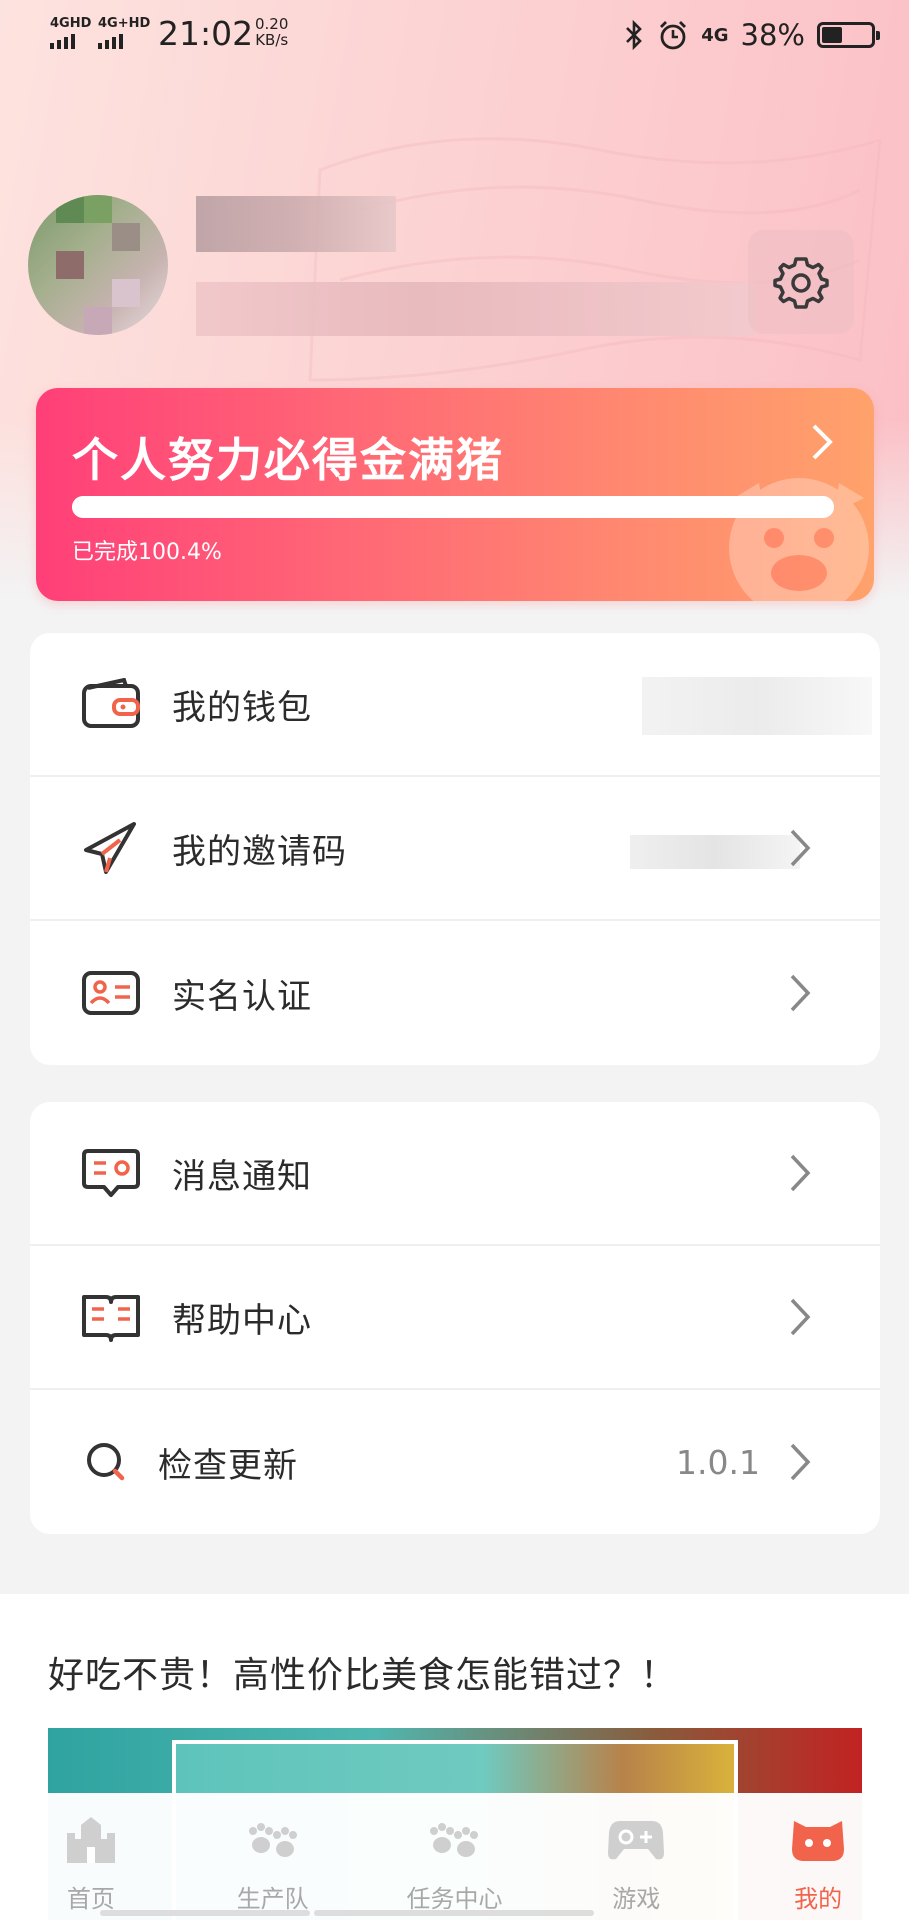  I want to click on menu-item-label: 消息通知, so click(242, 1176).